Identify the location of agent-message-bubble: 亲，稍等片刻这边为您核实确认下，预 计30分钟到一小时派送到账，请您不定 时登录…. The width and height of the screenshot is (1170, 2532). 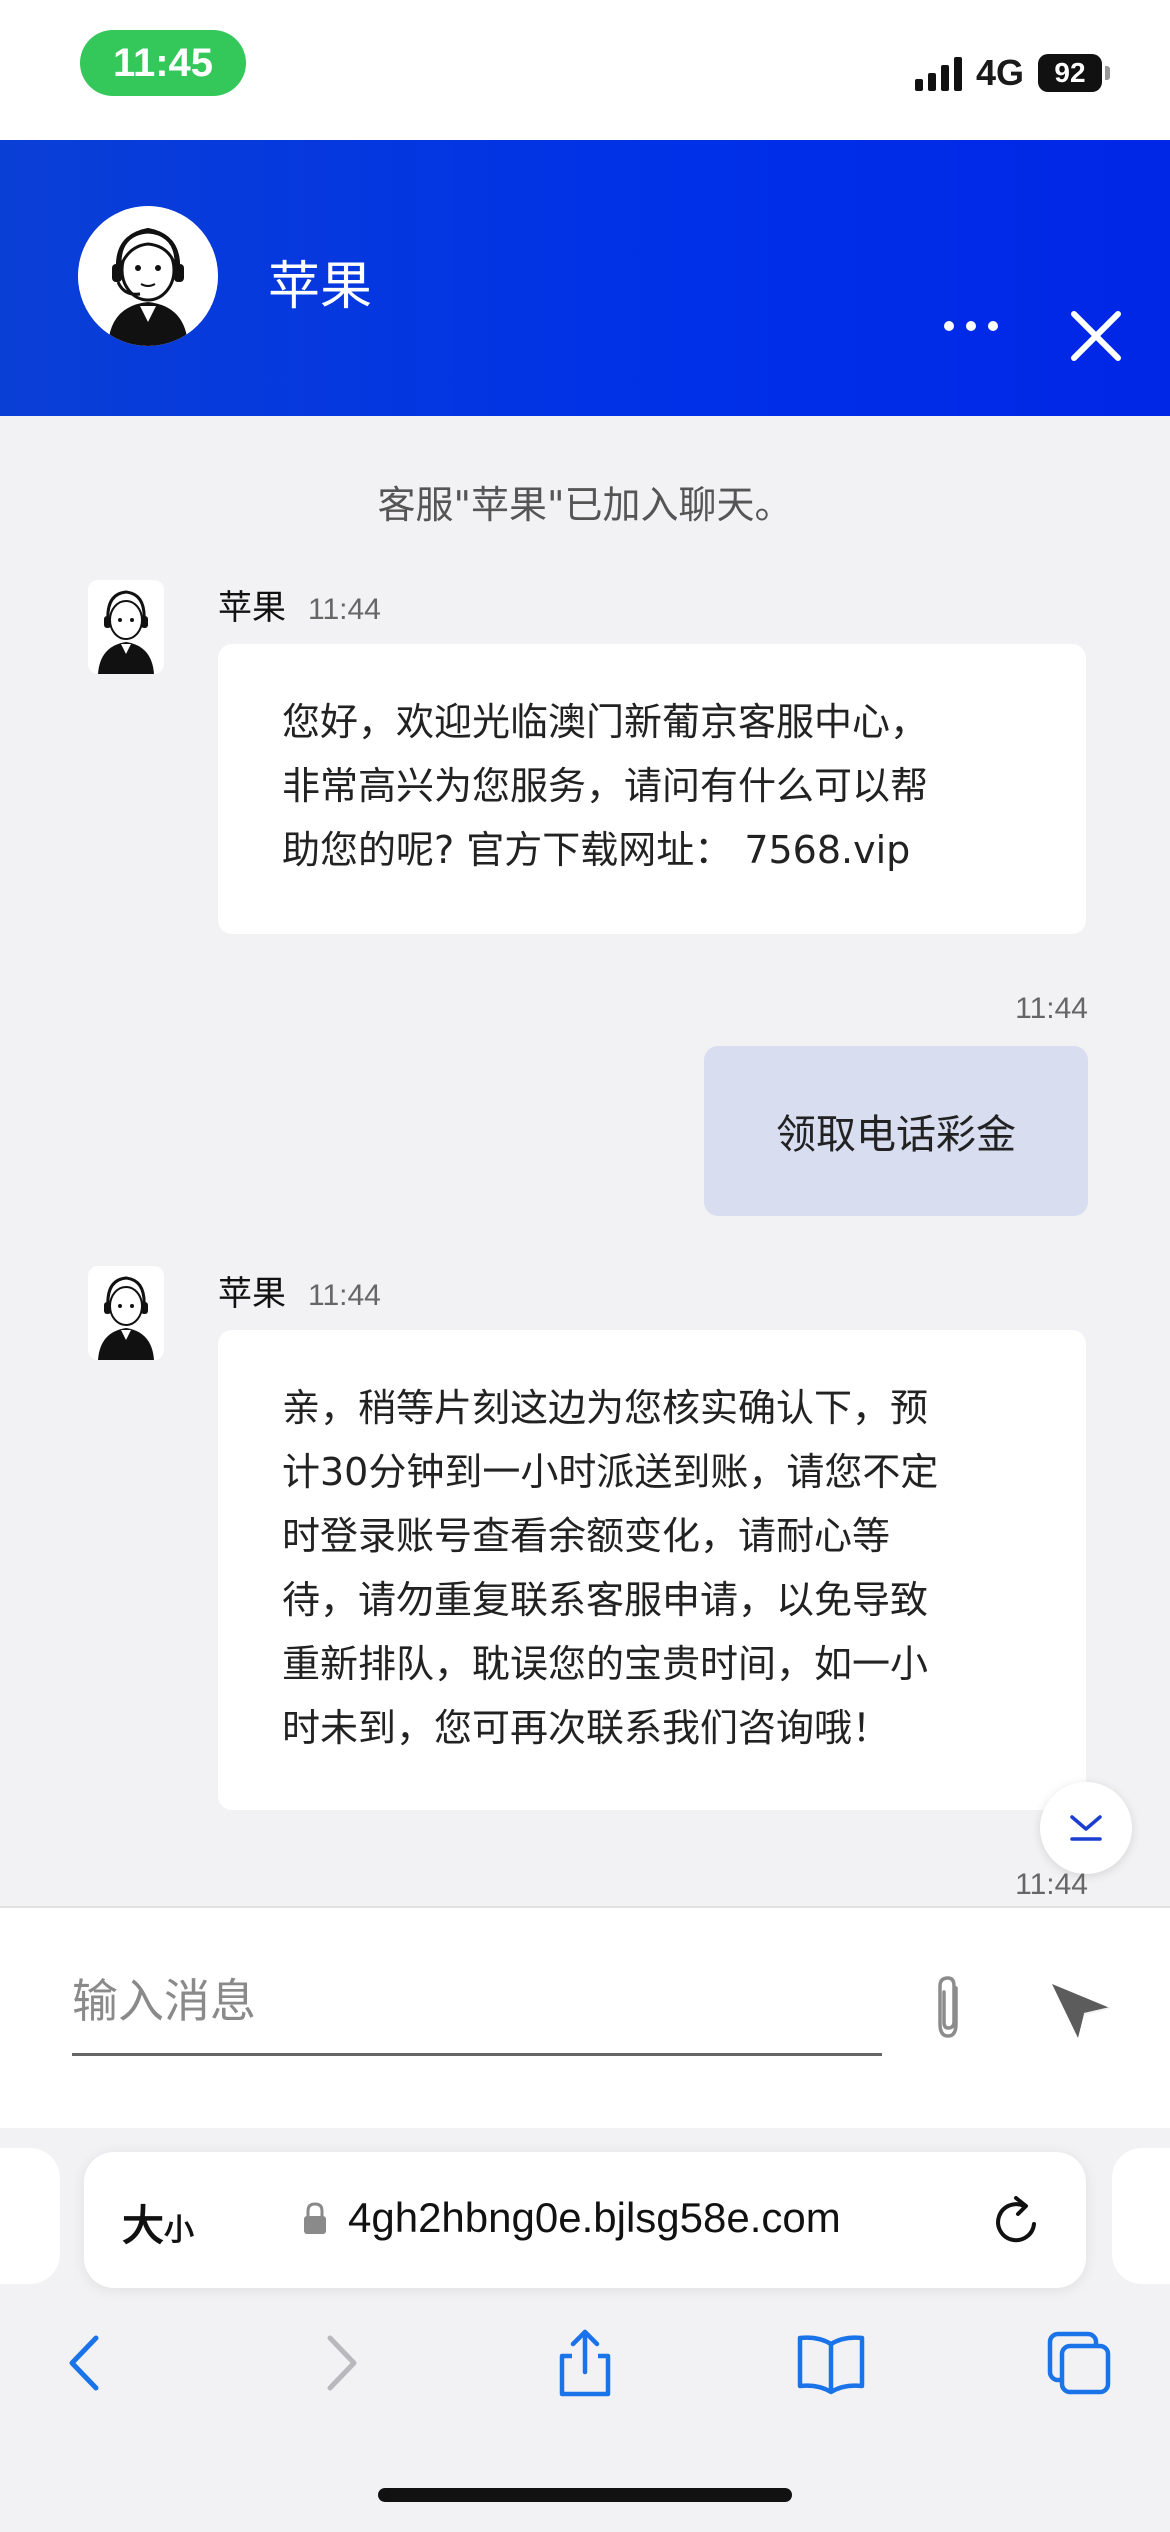
(652, 1570).